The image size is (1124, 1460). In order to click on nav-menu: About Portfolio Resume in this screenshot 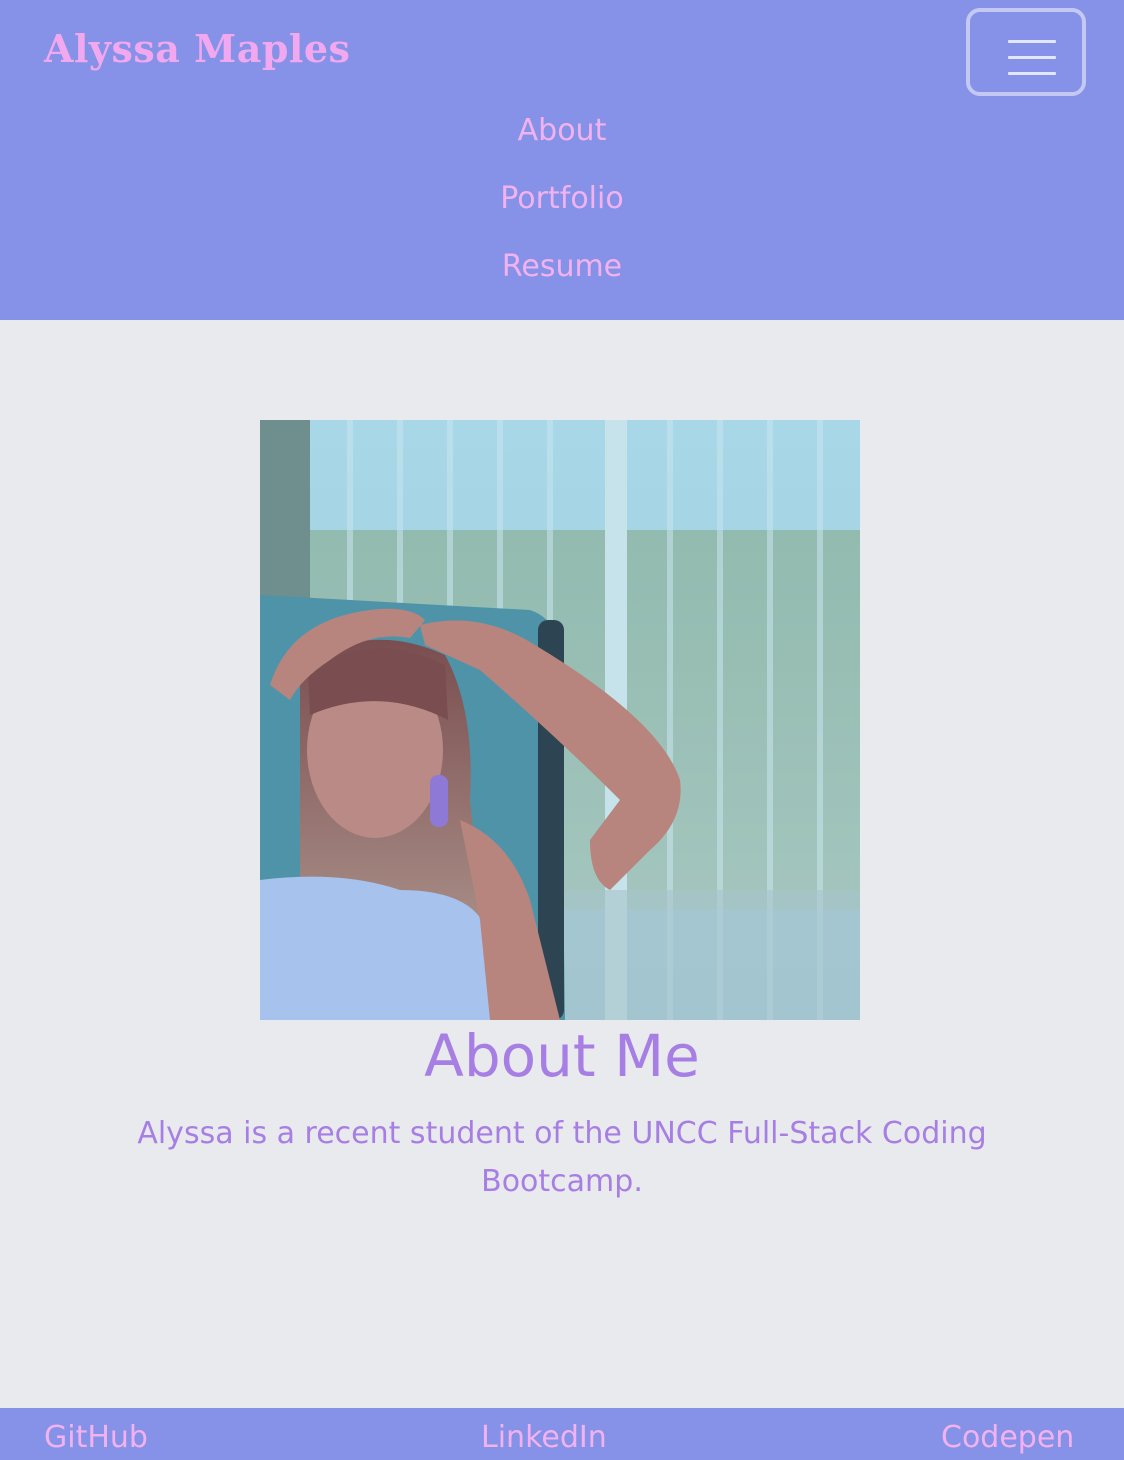, I will do `click(562, 210)`.